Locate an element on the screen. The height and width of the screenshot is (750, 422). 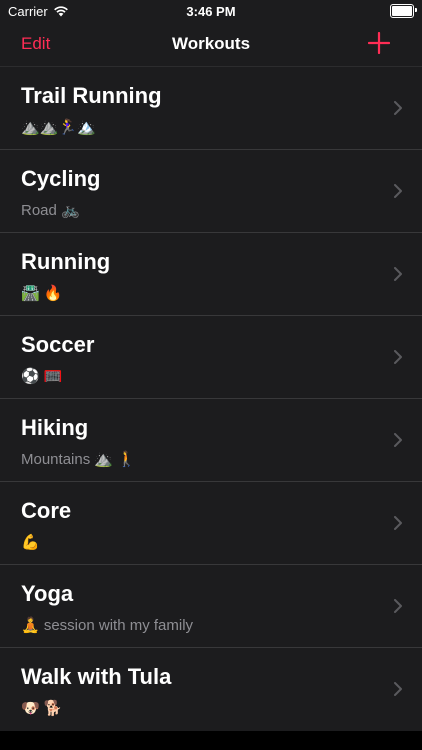
status-bar: Carrier 3:46 PM is located at coordinates (211, 11).